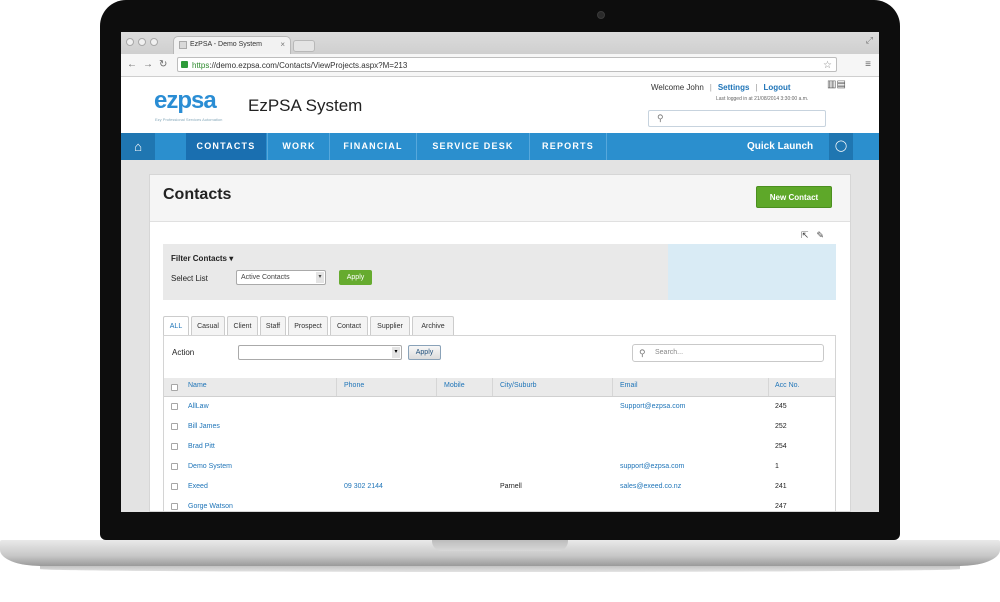  Describe the element at coordinates (185, 101) in the screenshot. I see `ezpsa-logo: ezpsa` at that location.